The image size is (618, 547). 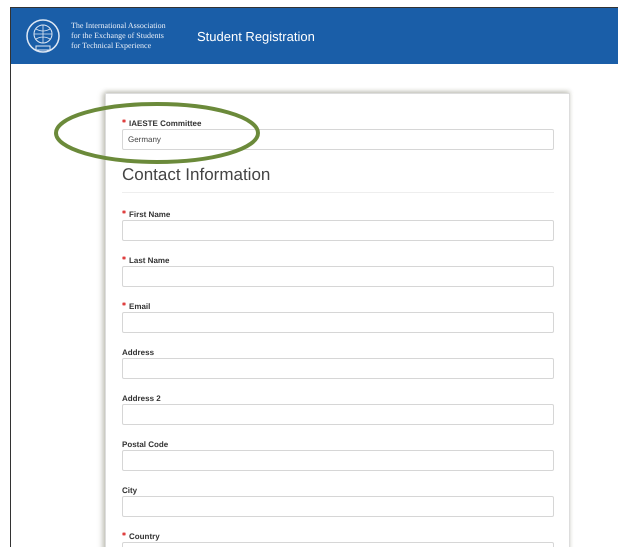 What do you see at coordinates (139, 352) in the screenshot?
I see `field-label: Address` at bounding box center [139, 352].